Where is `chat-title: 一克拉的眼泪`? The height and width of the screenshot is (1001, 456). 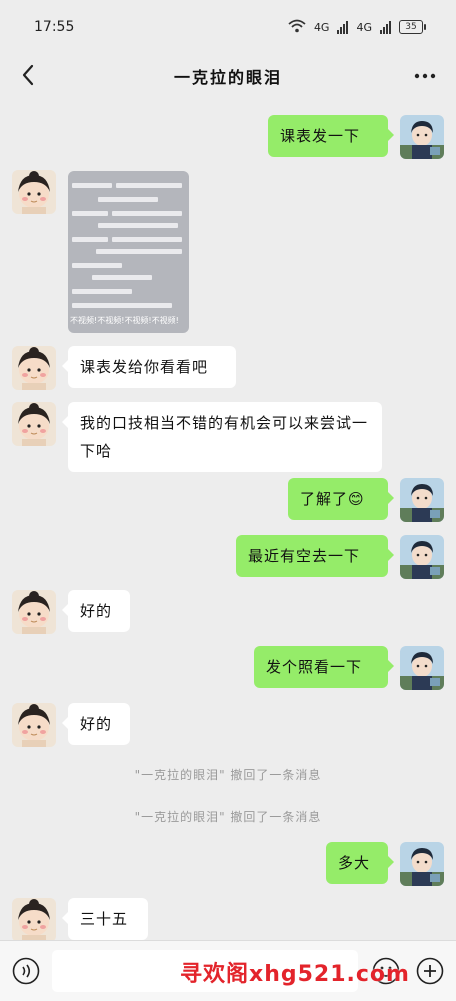
chat-title: 一克拉的眼泪 is located at coordinates (227, 77).